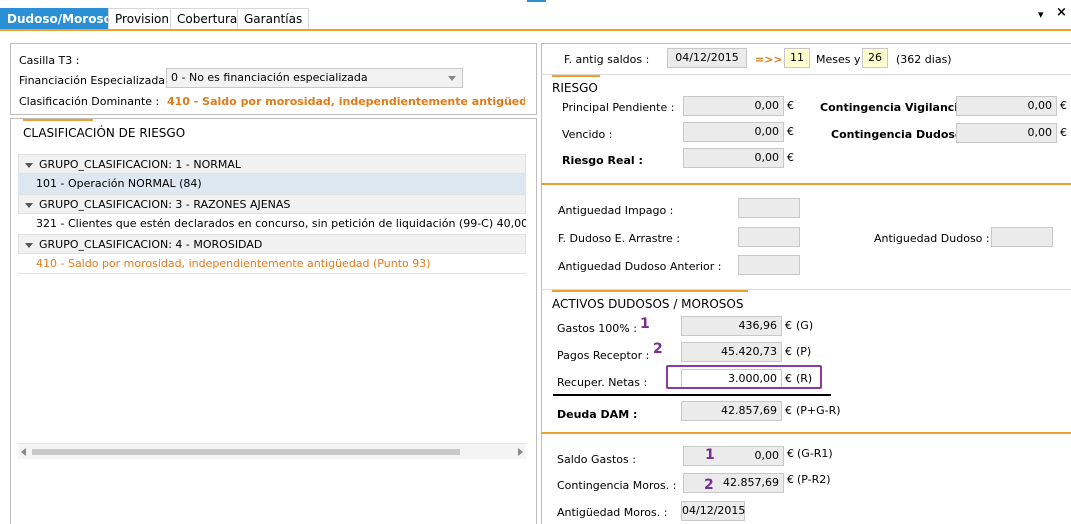 Image resolution: width=1071 pixels, height=524 pixels. What do you see at coordinates (769, 265) in the screenshot?
I see `antig-dudoso-ant-field` at bounding box center [769, 265].